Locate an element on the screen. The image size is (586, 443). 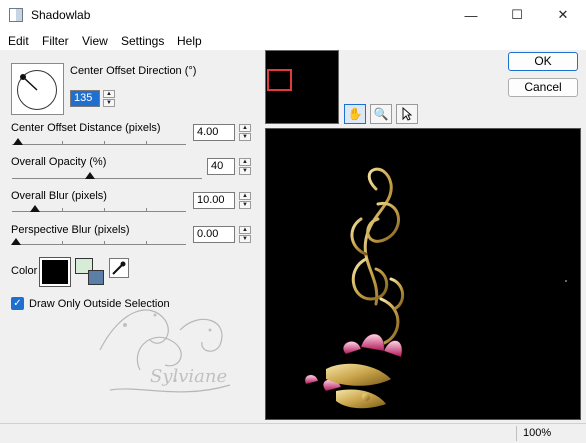
opacity-label: Overall Opacity (%) is located at coordinates (59, 162).